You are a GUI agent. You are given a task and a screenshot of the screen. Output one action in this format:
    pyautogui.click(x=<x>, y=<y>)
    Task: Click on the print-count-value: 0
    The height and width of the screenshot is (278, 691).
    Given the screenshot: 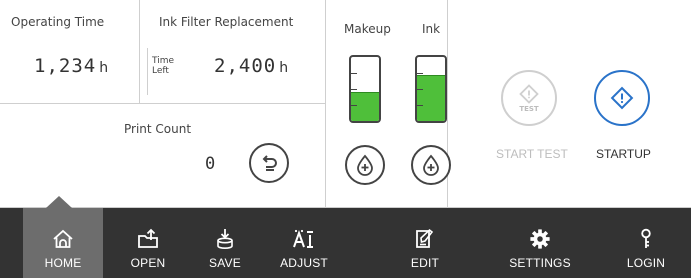 What is the action you would take?
    pyautogui.click(x=211, y=164)
    